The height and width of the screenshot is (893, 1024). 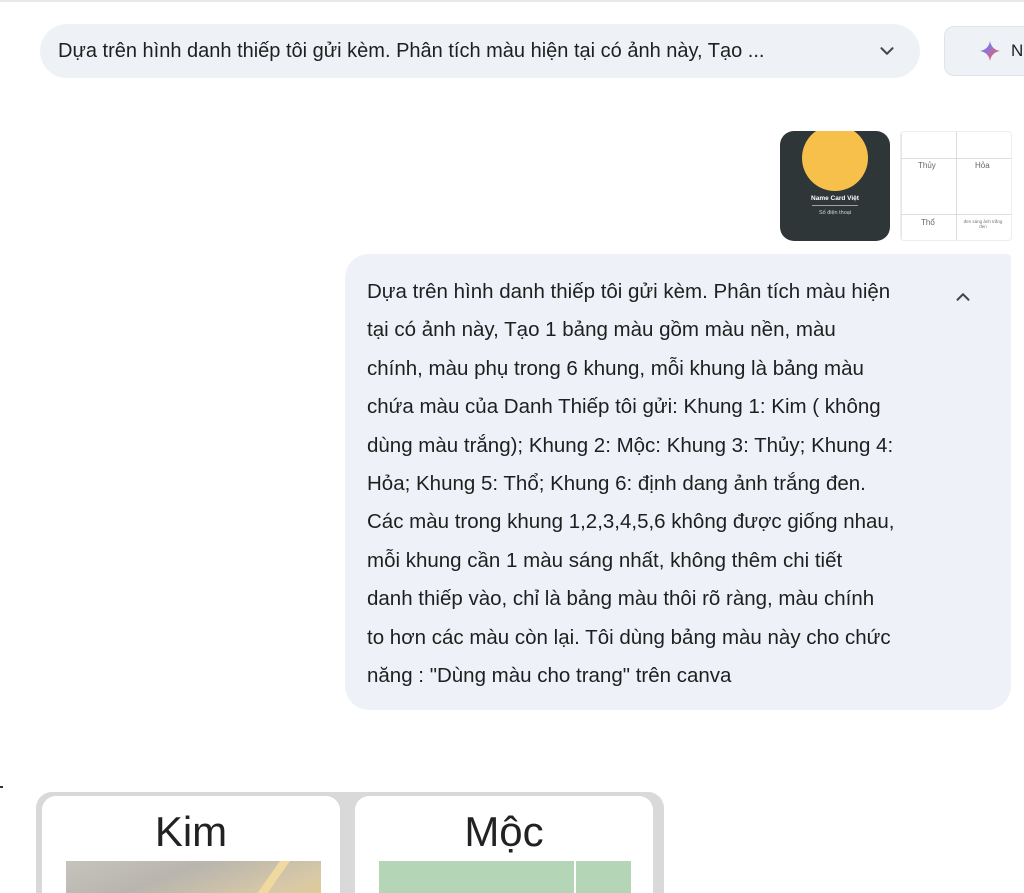 I want to click on name-card-thumbnail: Name Card Việt Số điện thoại, so click(x=835, y=186).